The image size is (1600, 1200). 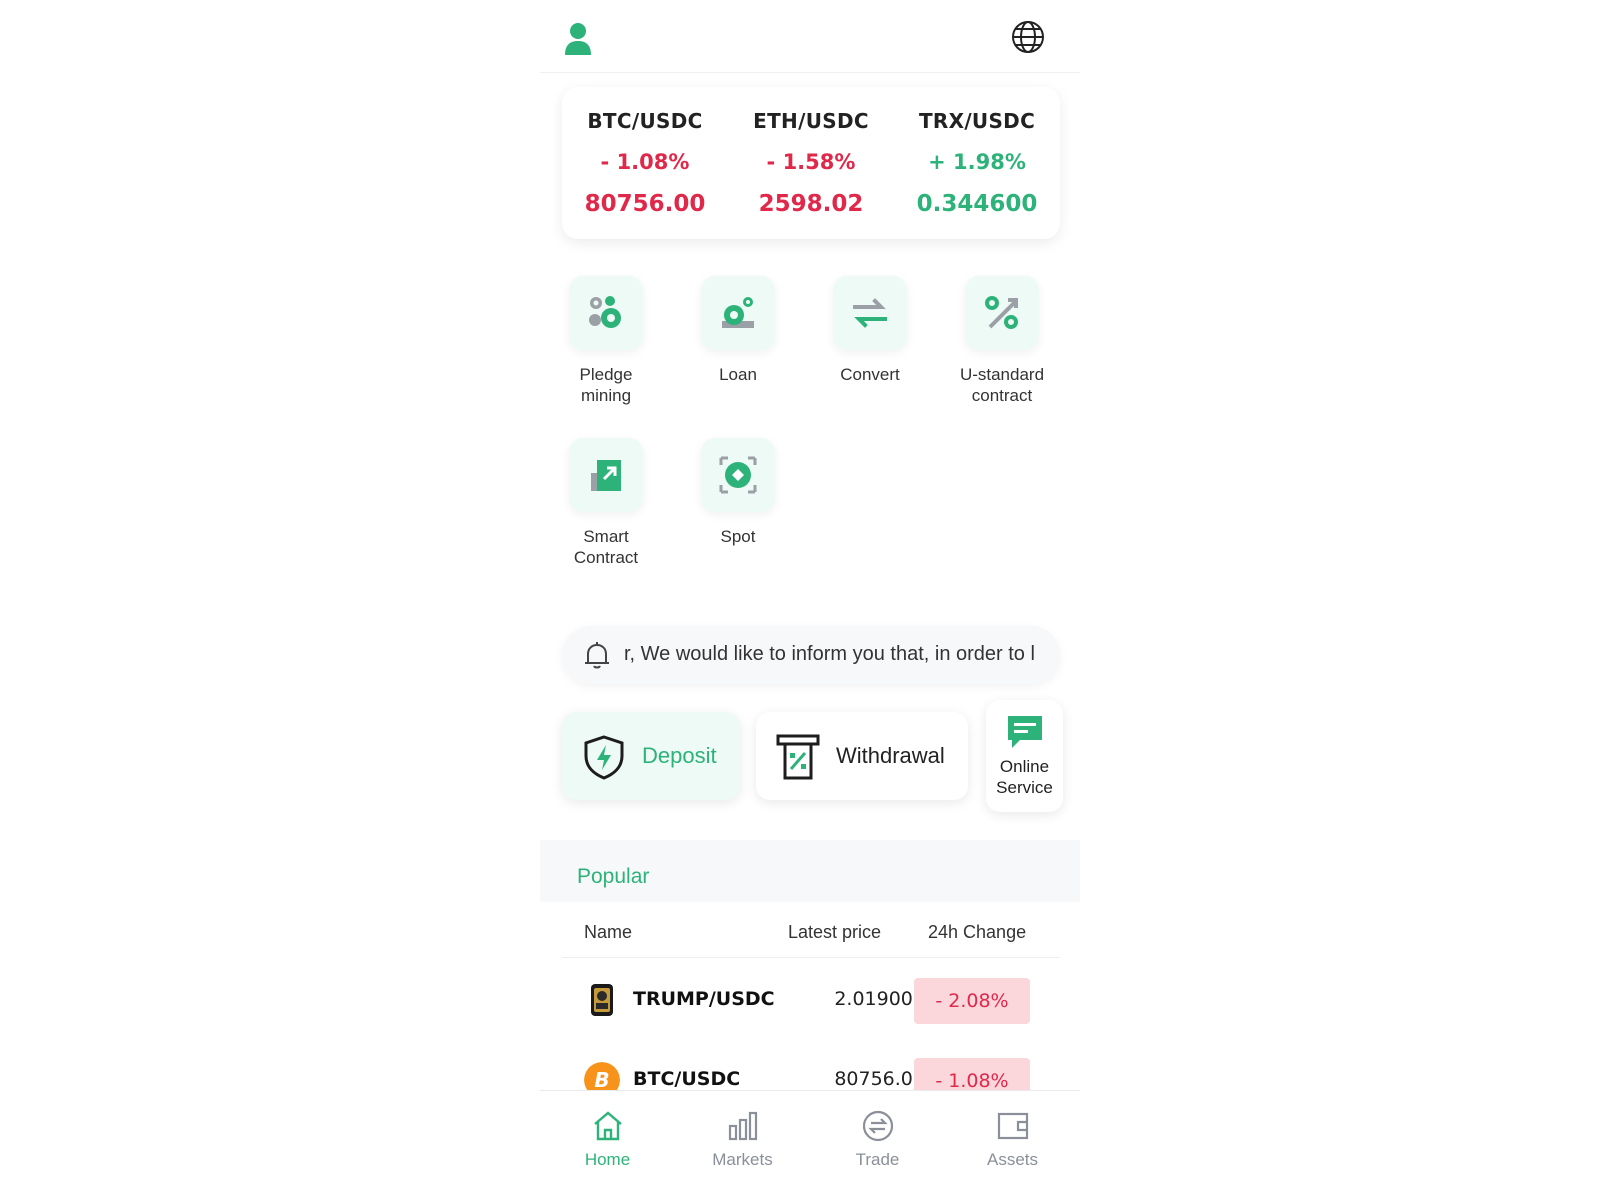 I want to click on feature-label: U-standard contract, so click(x=1002, y=385).